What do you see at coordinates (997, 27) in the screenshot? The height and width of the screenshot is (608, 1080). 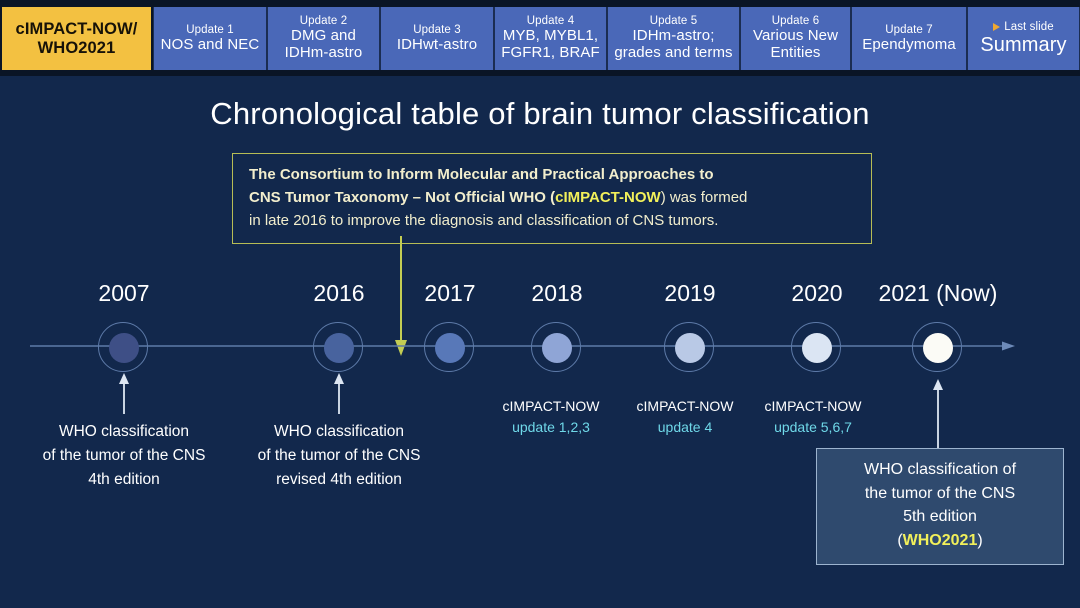 I see `play-triangle-icon` at bounding box center [997, 27].